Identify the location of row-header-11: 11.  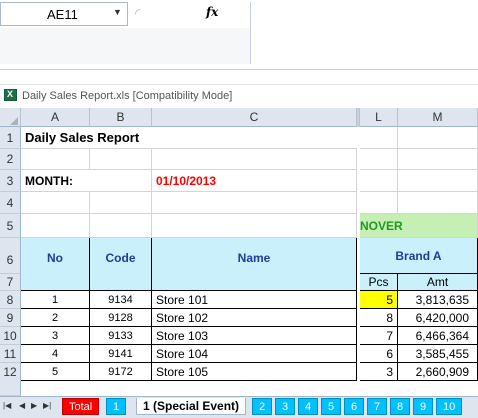
(10, 354).